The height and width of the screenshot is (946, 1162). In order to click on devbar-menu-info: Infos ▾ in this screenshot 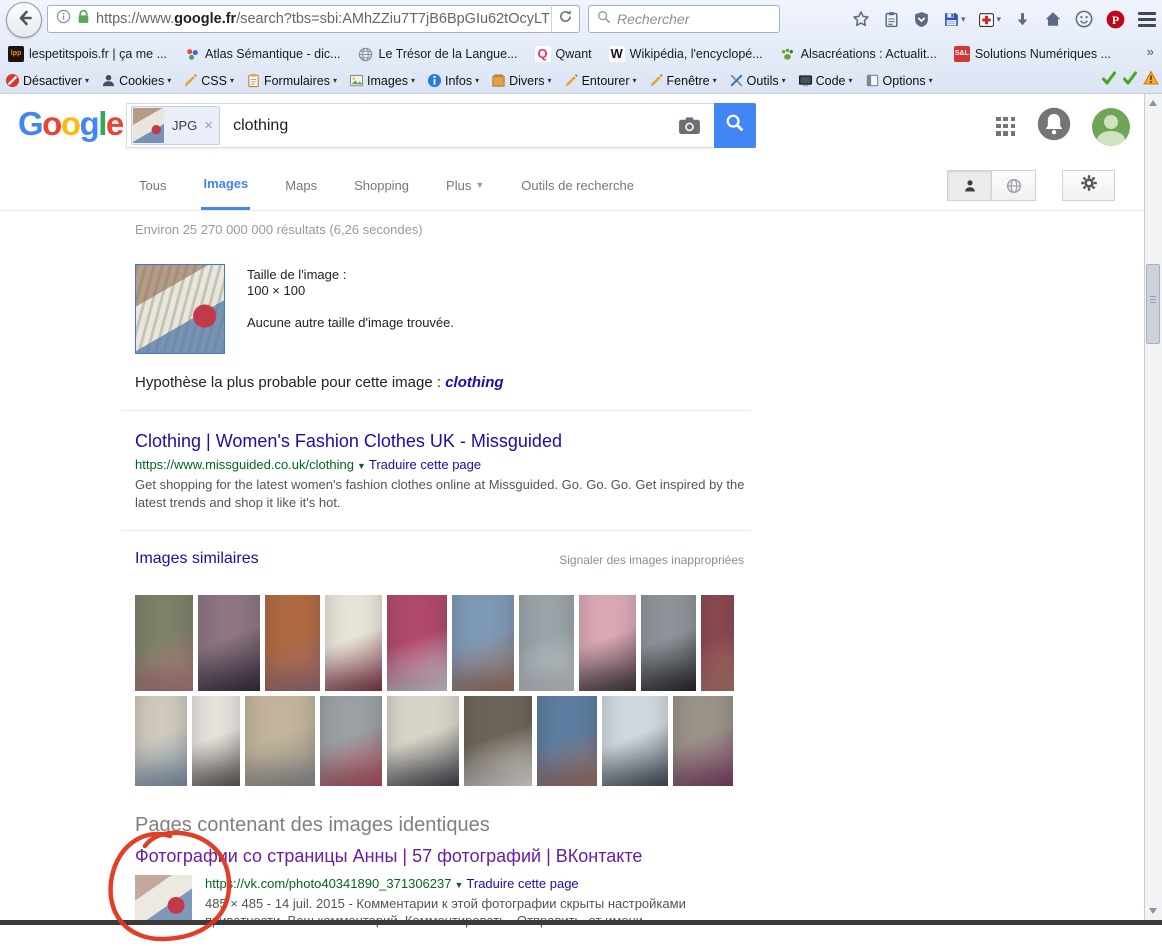, I will do `click(453, 80)`.